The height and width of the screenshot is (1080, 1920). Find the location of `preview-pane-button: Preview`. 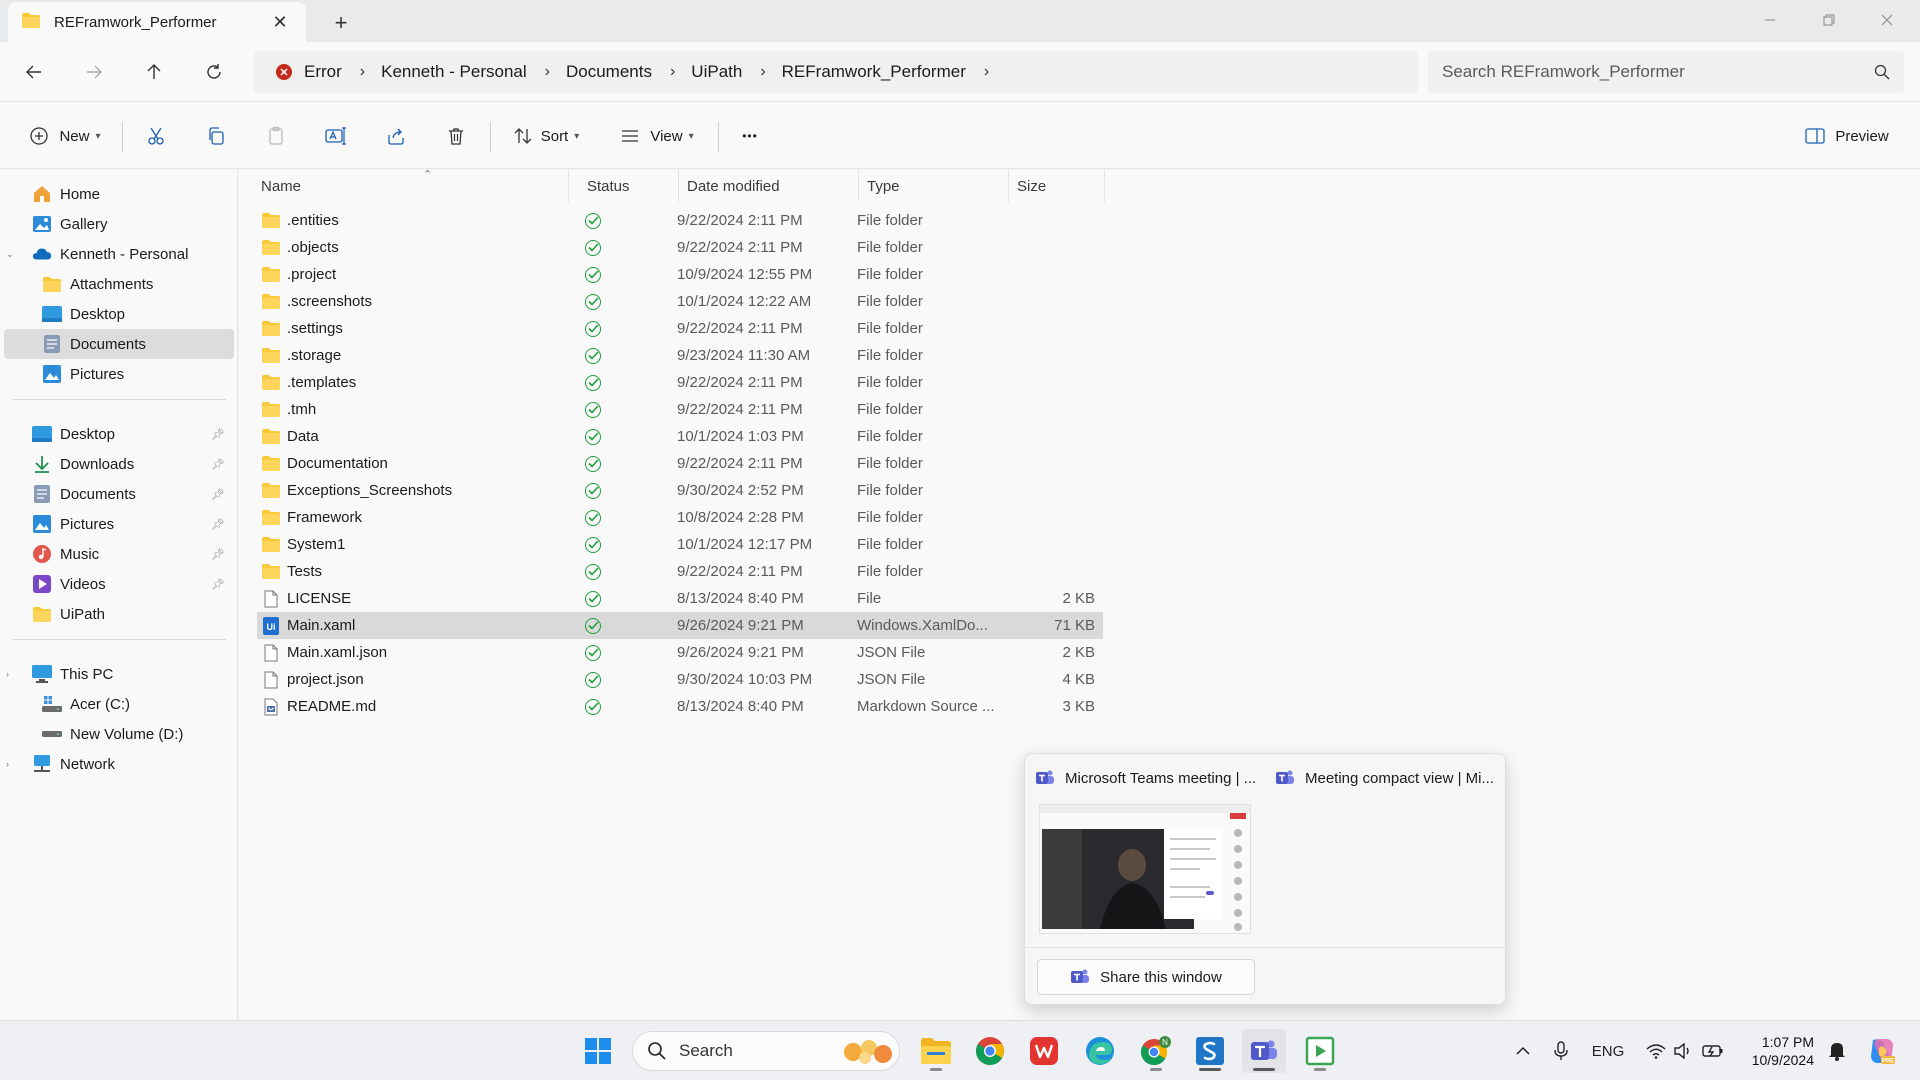

preview-pane-button: Preview is located at coordinates (1847, 136).